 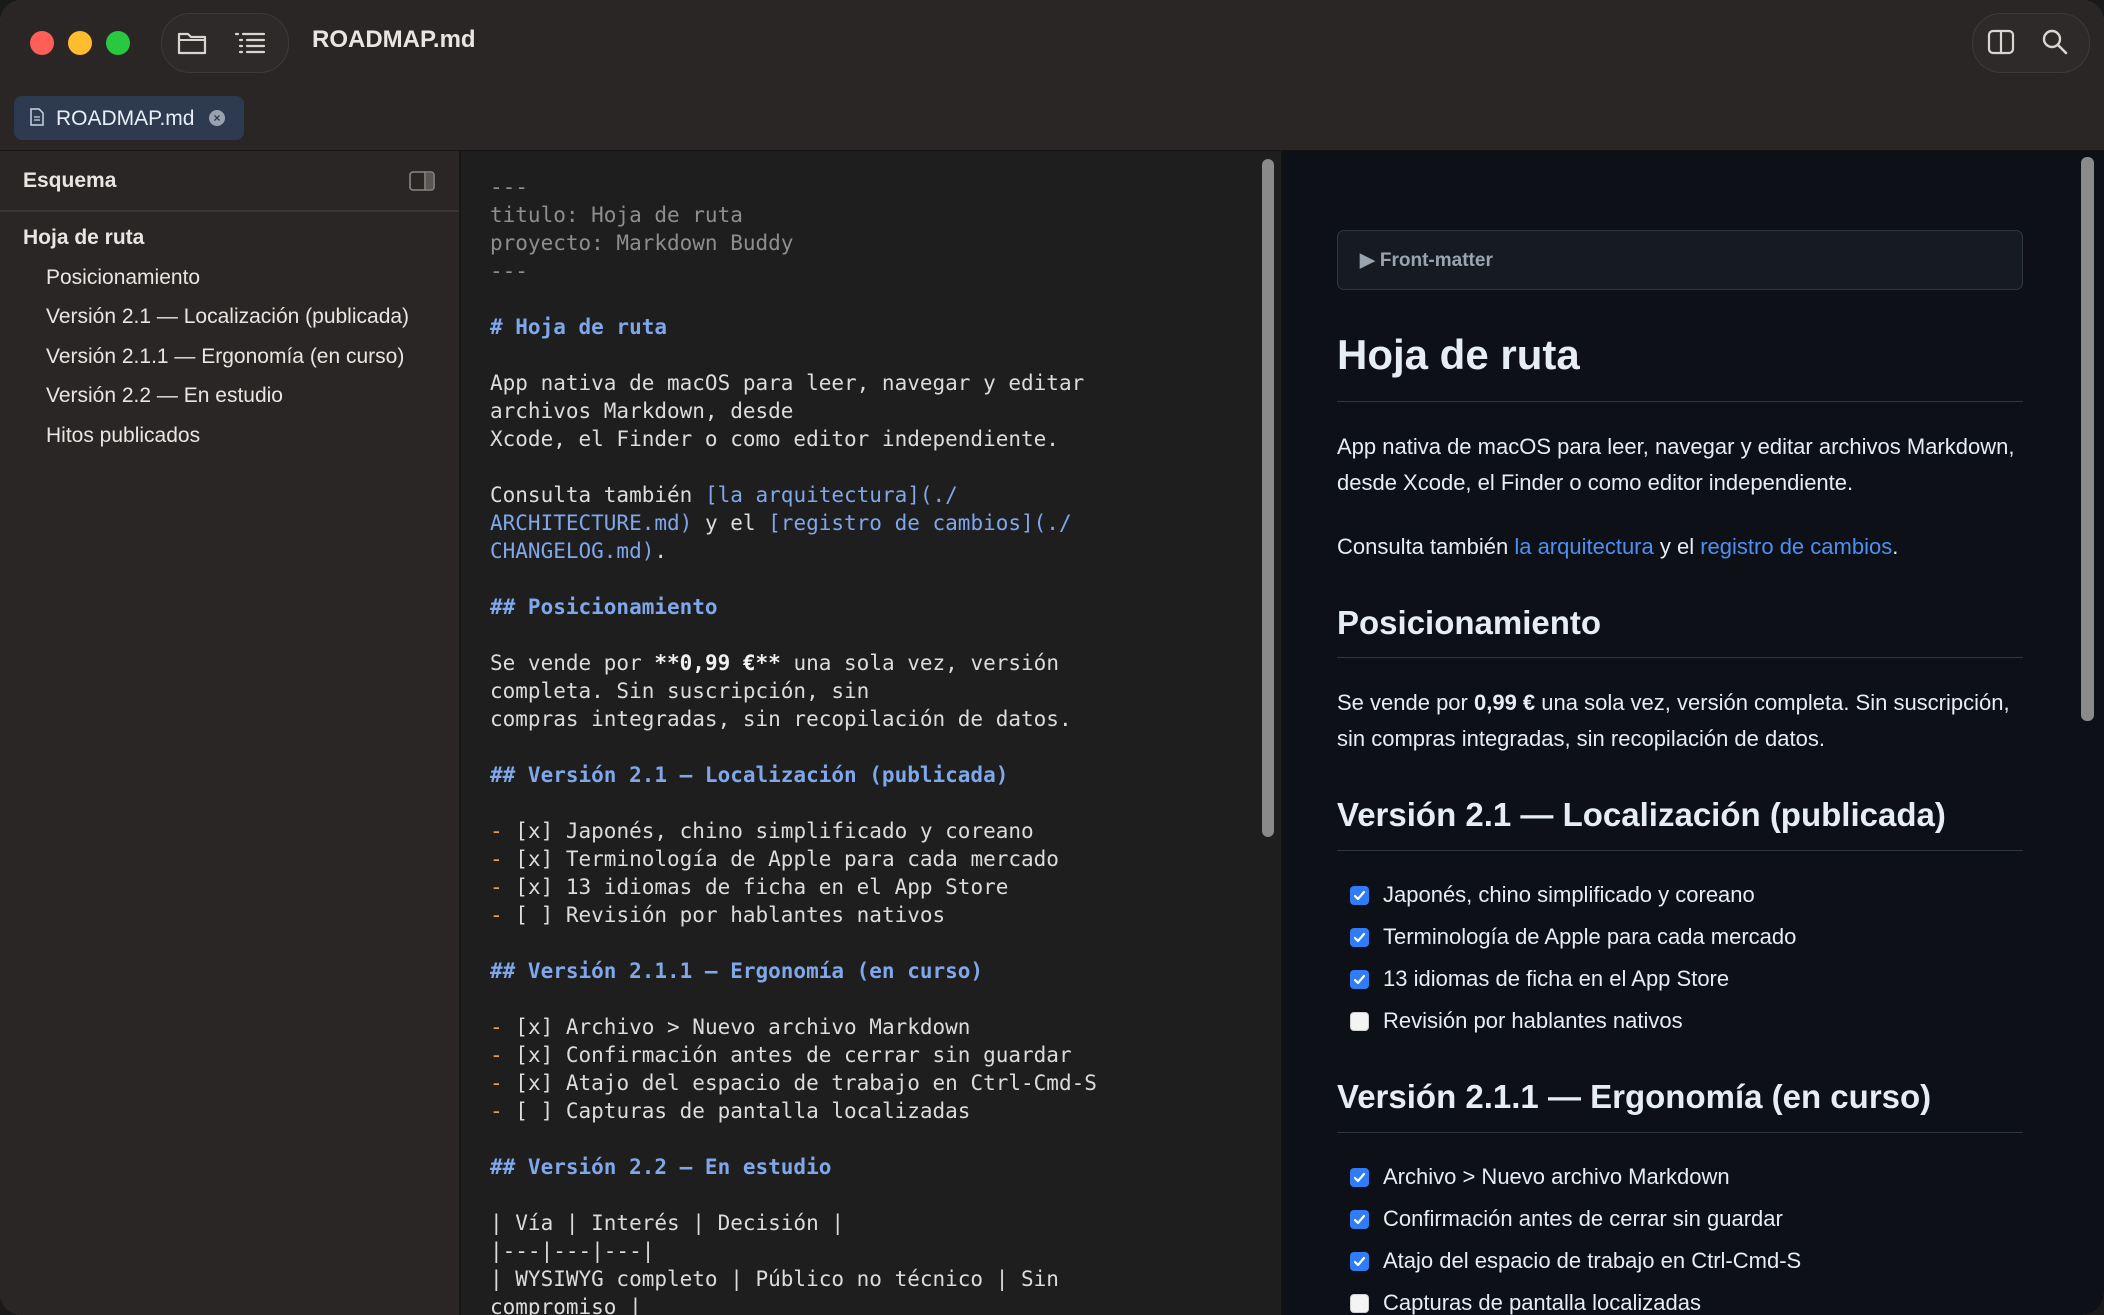 I want to click on editor-token: titulo: Hoja de ruta, so click(x=616, y=215).